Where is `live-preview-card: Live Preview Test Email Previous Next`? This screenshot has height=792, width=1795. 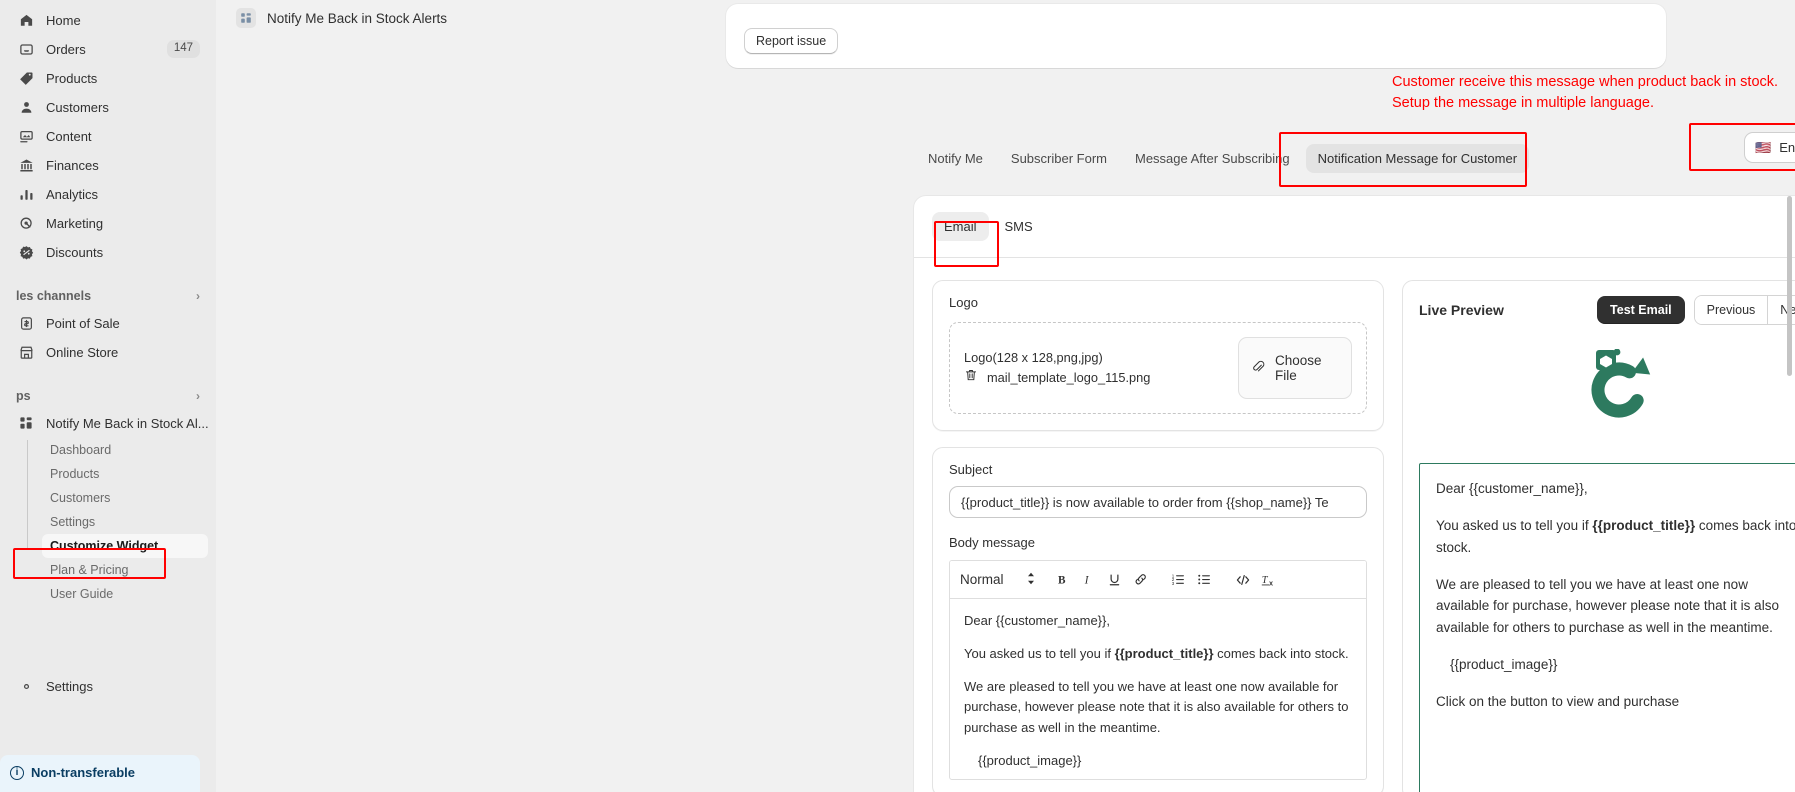 live-preview-card: Live Preview Test Email Previous Next is located at coordinates (1598, 536).